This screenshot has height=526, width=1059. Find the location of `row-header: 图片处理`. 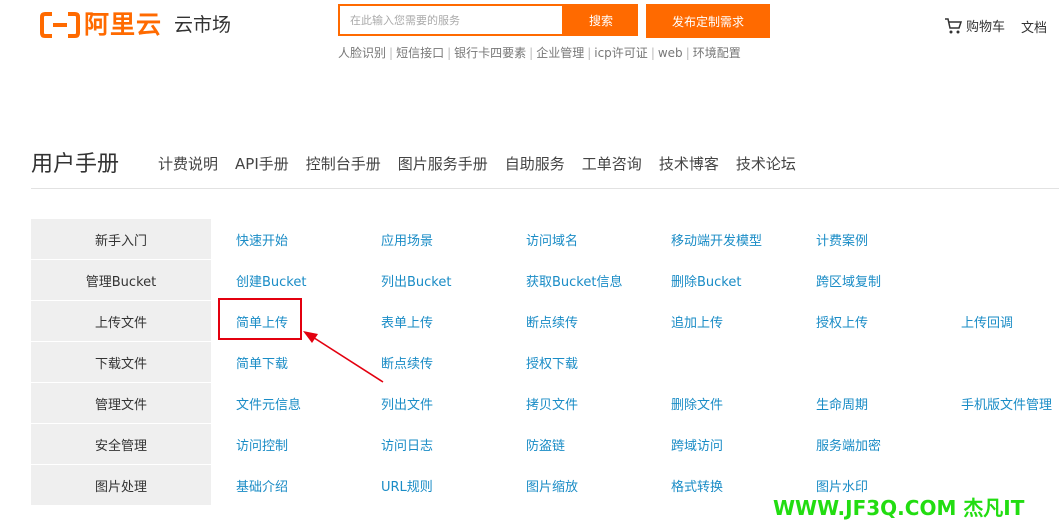

row-header: 图片处理 is located at coordinates (121, 485).